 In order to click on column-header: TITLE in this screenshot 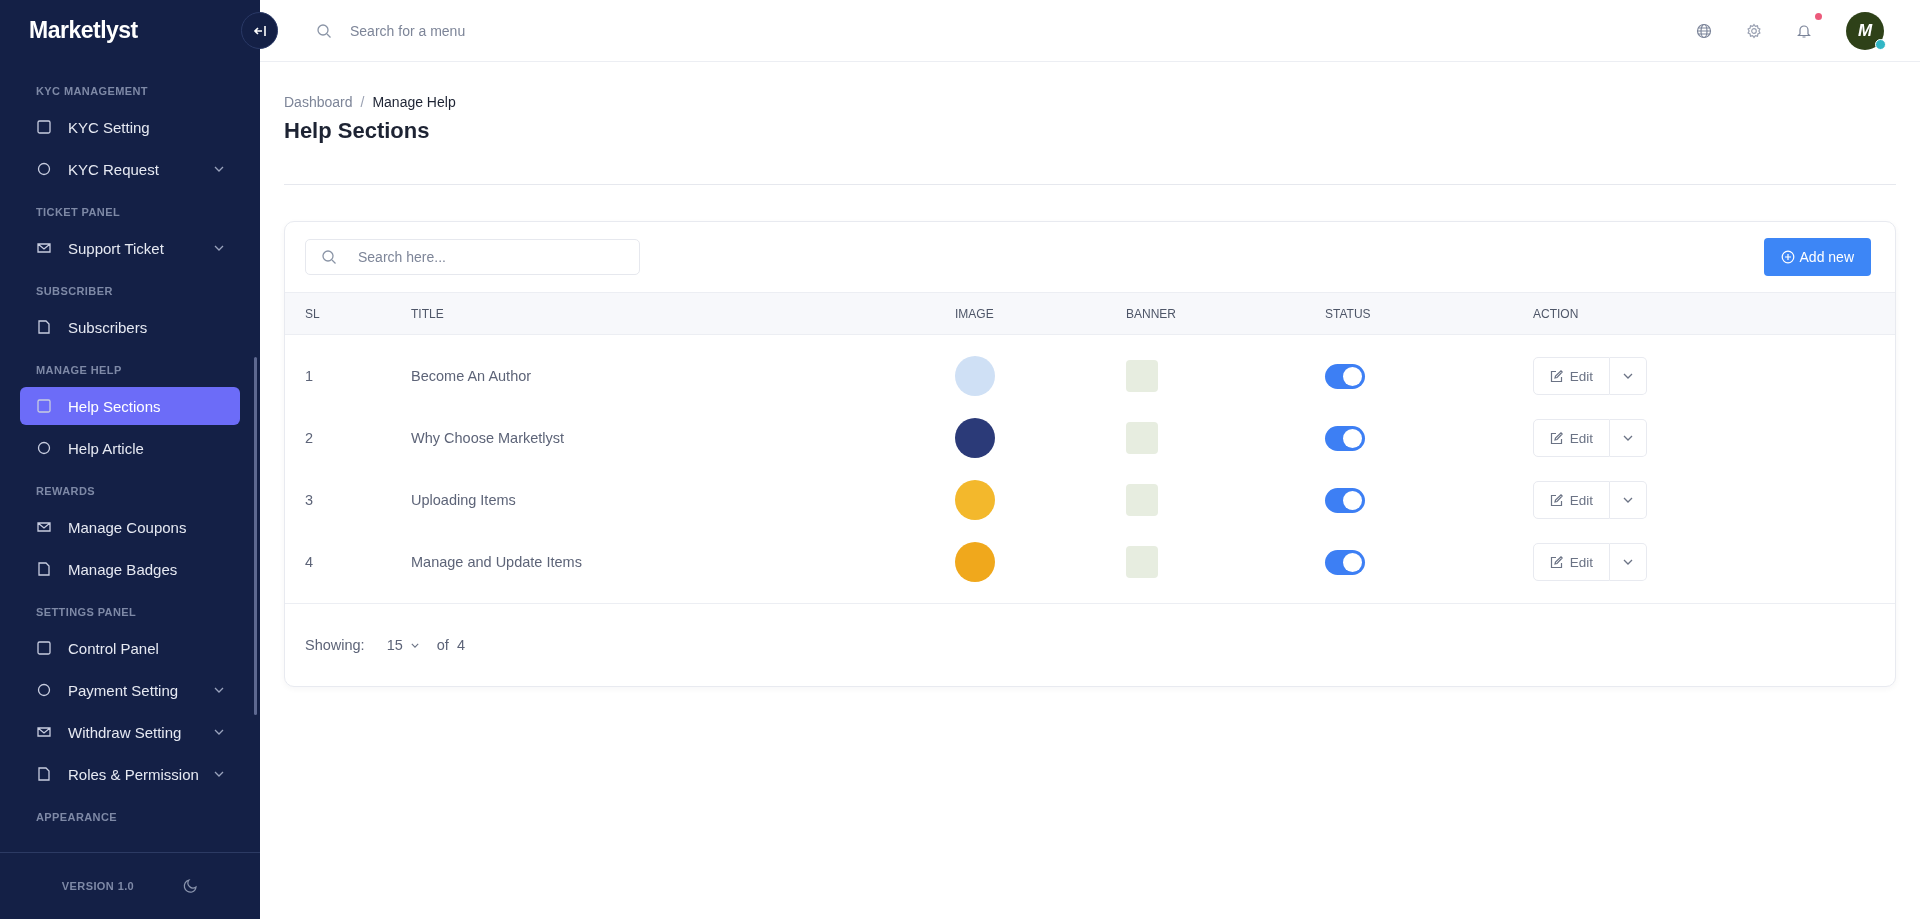, I will do `click(428, 313)`.